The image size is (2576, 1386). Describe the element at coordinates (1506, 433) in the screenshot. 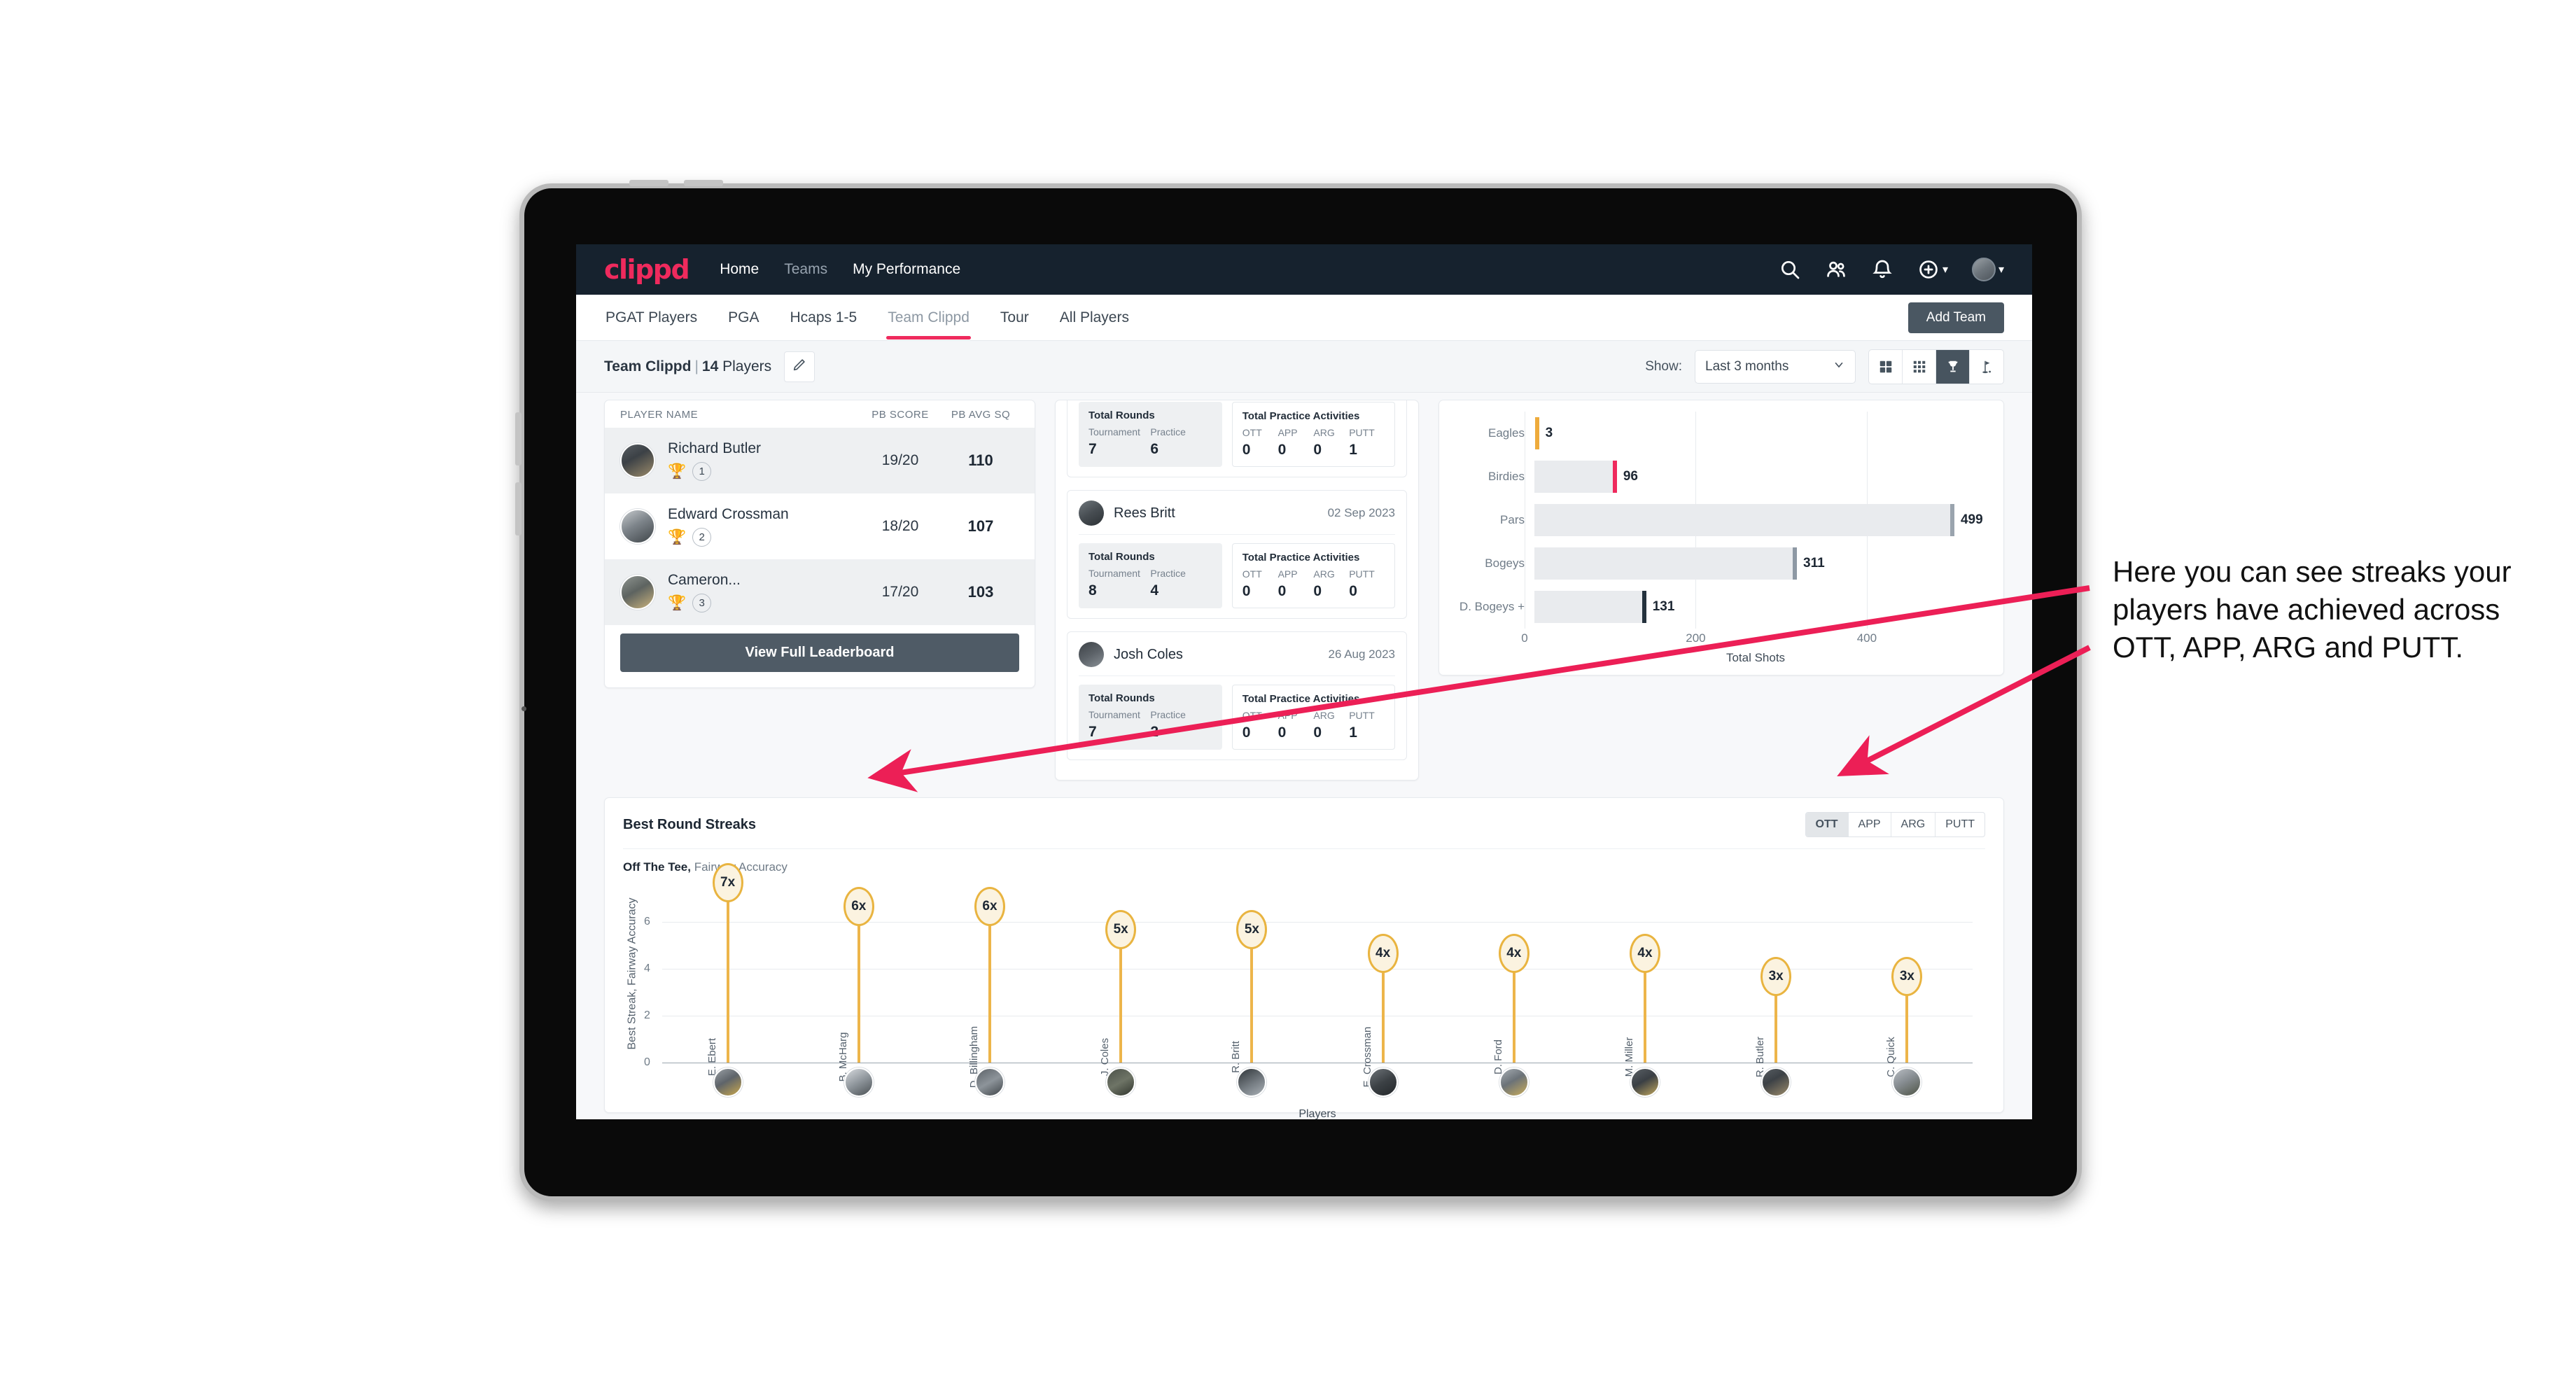

I see `bar-category-label: Eagles` at that location.